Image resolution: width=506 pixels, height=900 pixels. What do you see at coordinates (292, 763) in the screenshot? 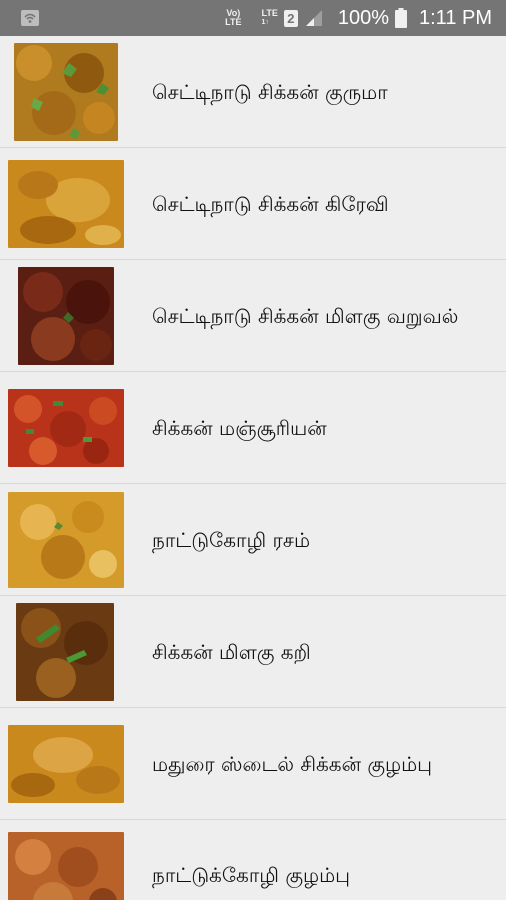
I see `recipe-title: மதுரை ஸ்டைல் சிக்கன் குழம்பு` at bounding box center [292, 763].